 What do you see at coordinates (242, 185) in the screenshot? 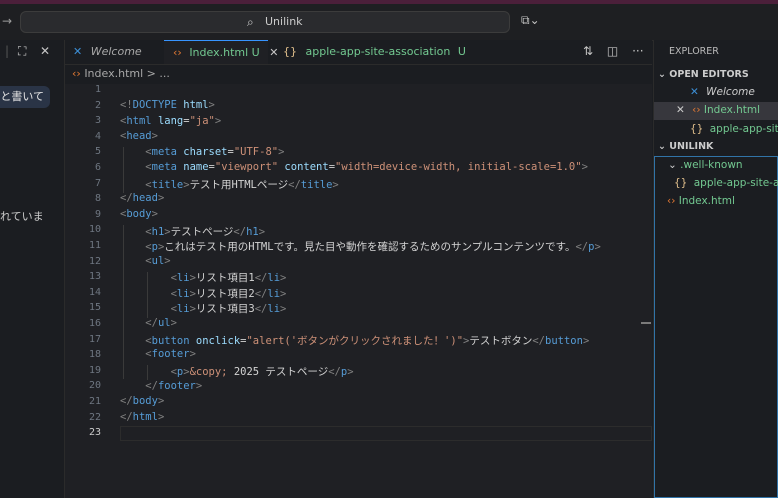
I see `code-line-7: <title>テスト用HTMLページ</title>` at bounding box center [242, 185].